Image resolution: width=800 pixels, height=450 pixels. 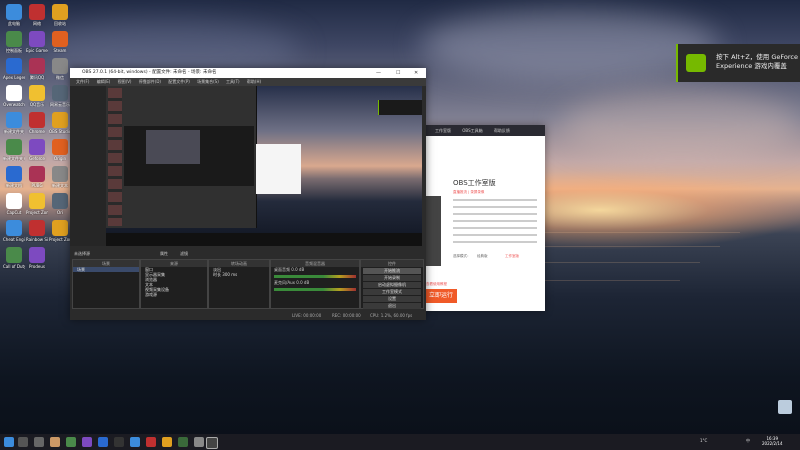 I want to click on recycle-bin-icon, so click(x=785, y=407).